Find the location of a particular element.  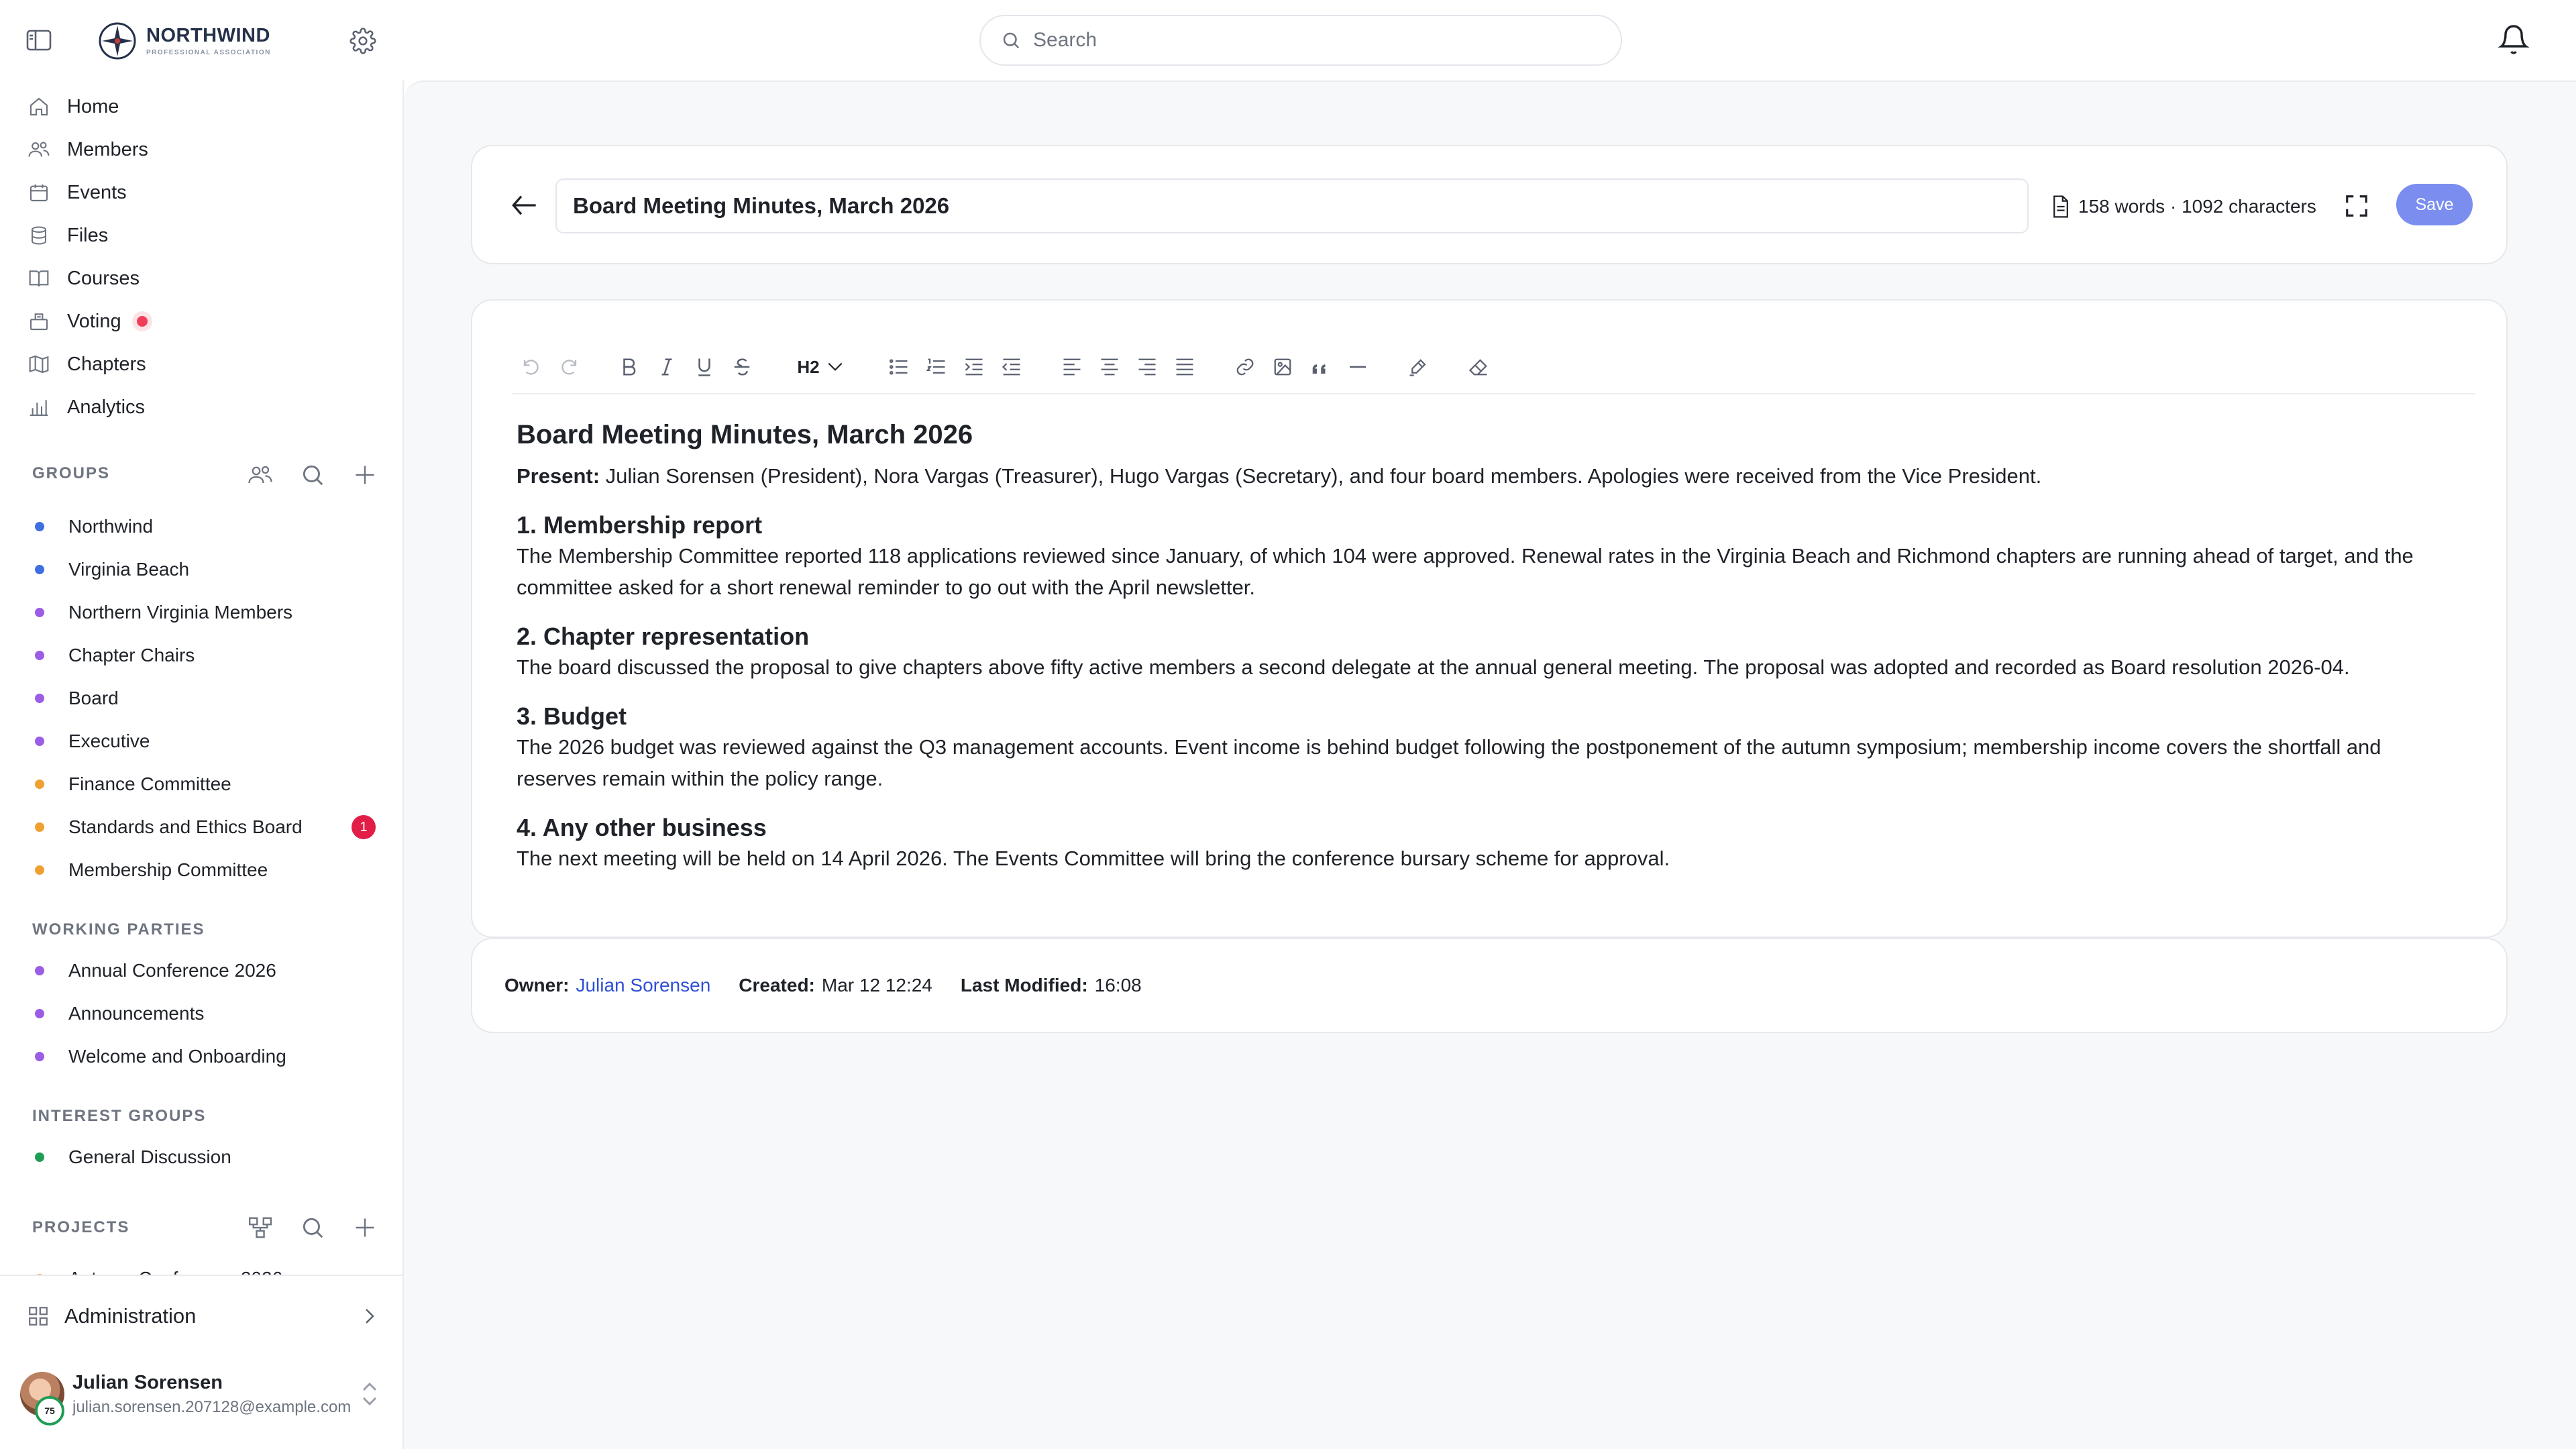

group-label: Standards and Ethics Board is located at coordinates (185, 826).